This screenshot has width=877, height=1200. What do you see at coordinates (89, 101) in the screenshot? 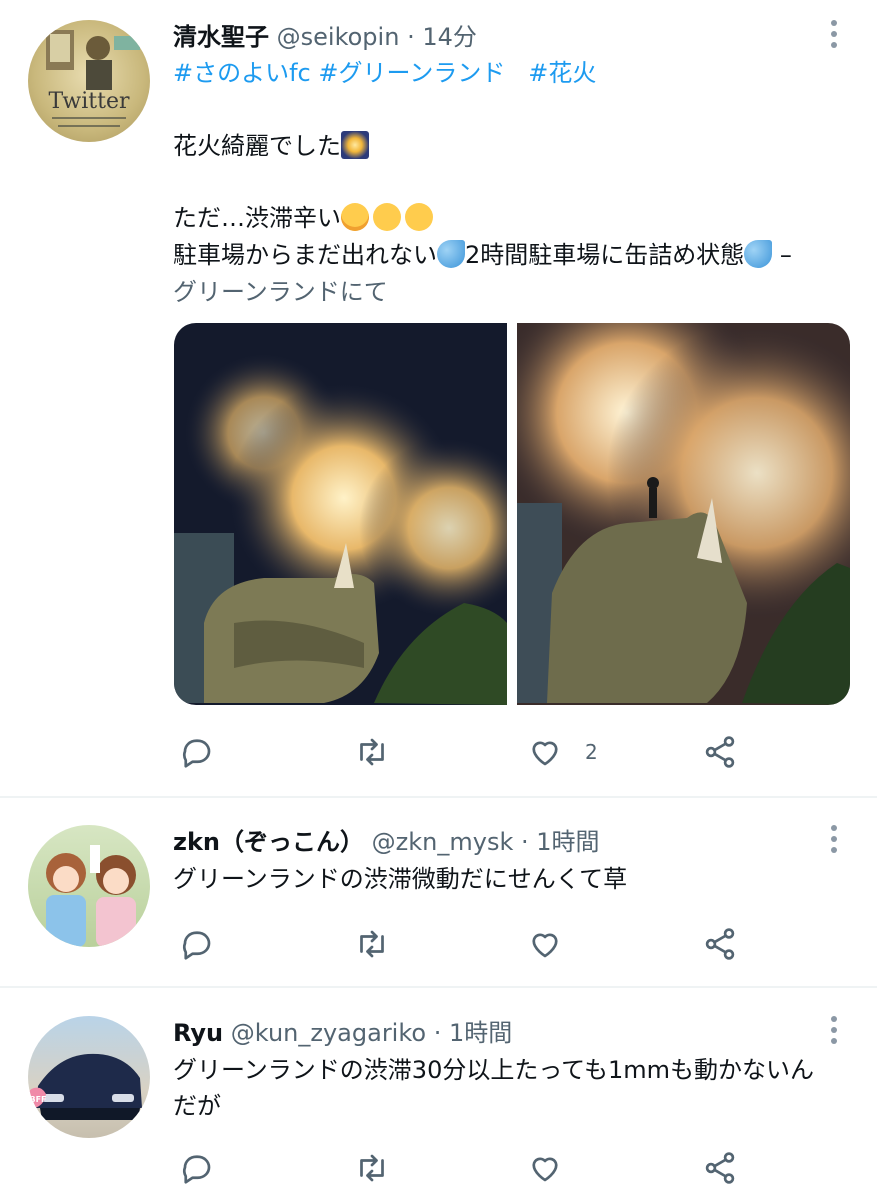
I see `avatar-logo-text: Twitter` at bounding box center [89, 101].